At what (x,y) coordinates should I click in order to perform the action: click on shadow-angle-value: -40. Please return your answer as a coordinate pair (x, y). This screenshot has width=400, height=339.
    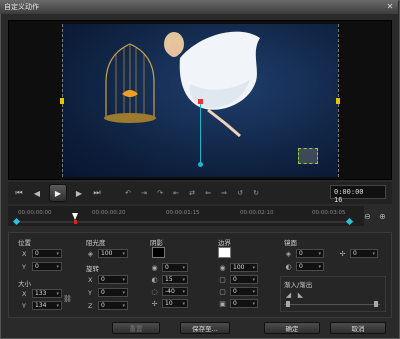
    Looking at the image, I should click on (170, 291).